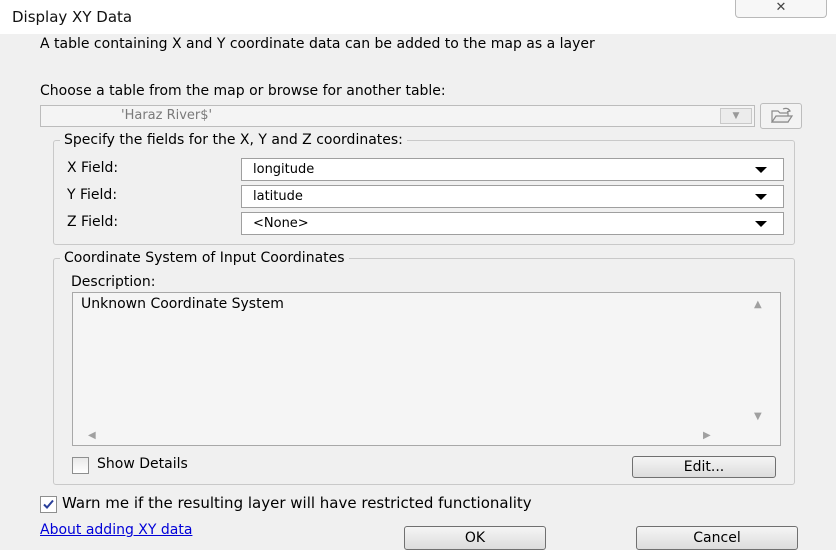 The image size is (836, 550). What do you see at coordinates (512, 223) in the screenshot?
I see `z-field-select: <None>` at bounding box center [512, 223].